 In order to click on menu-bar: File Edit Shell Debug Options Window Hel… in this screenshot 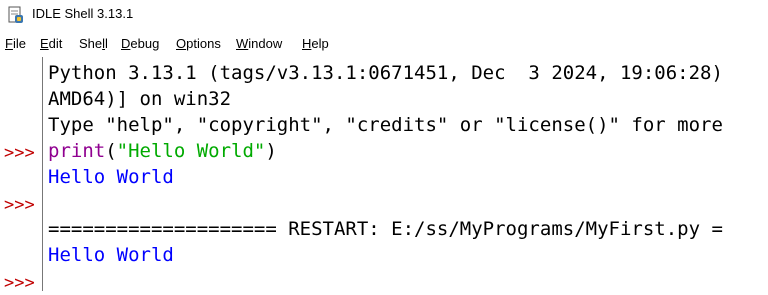, I will do `click(384, 44)`.